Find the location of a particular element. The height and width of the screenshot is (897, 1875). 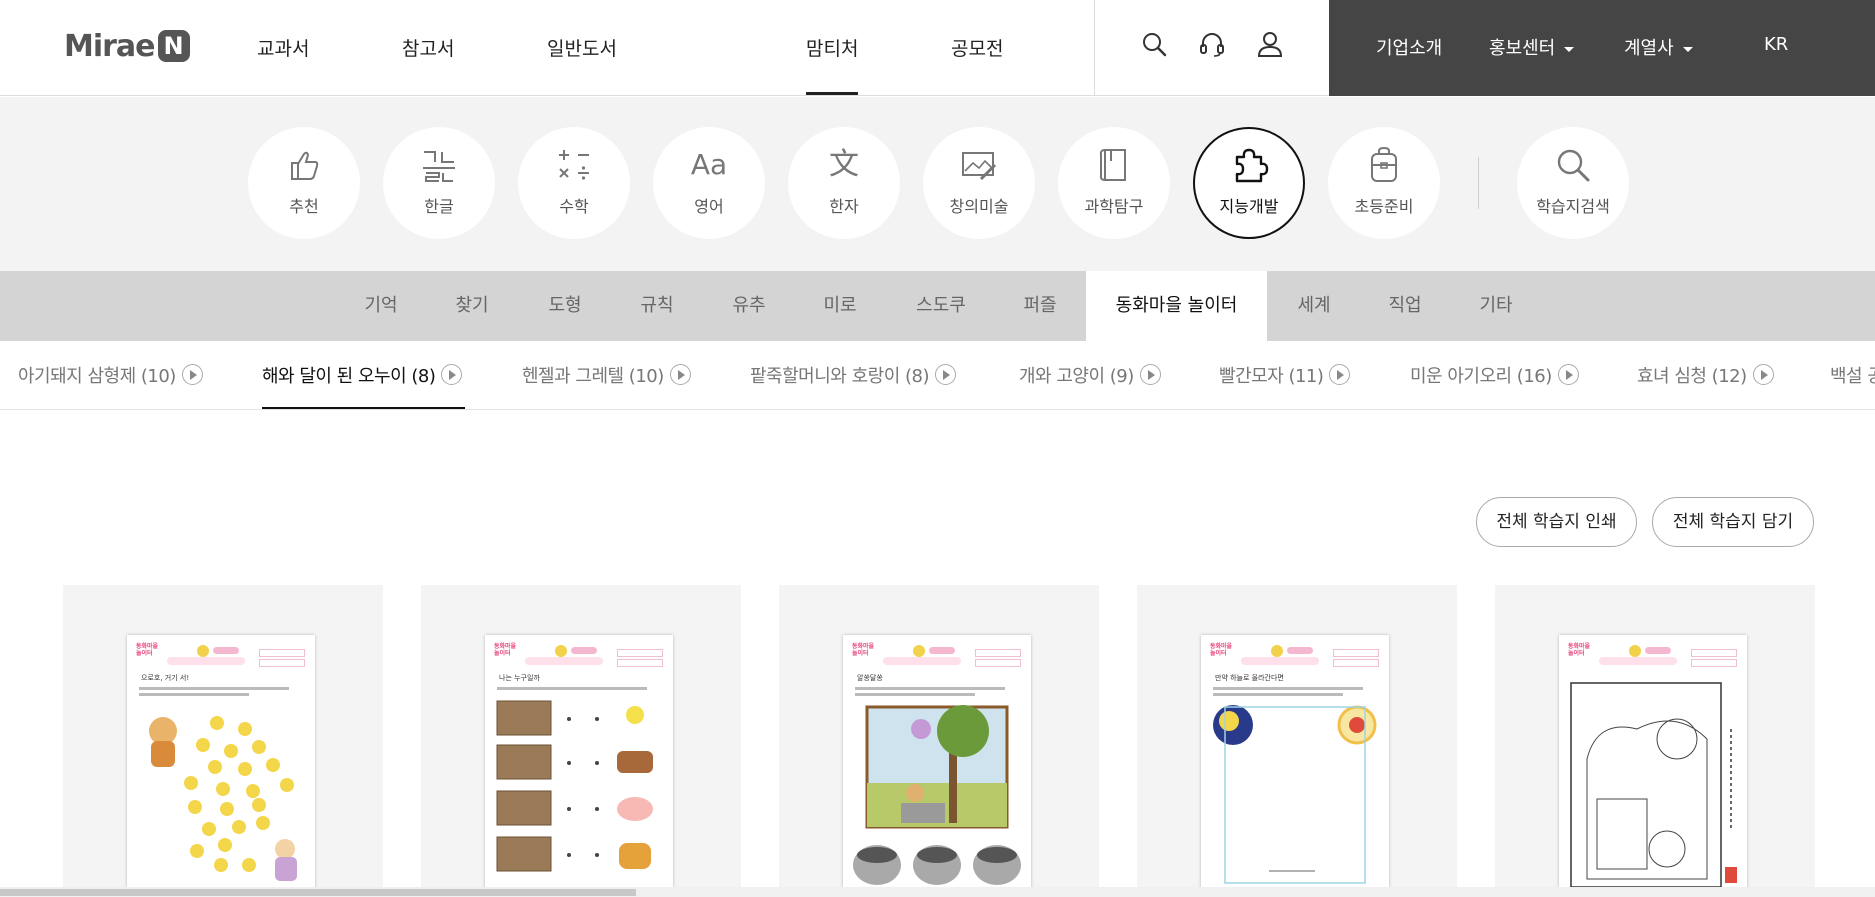

story-tab-ugly-duckling: 미운 아기오리 (16) is located at coordinates (1494, 375).